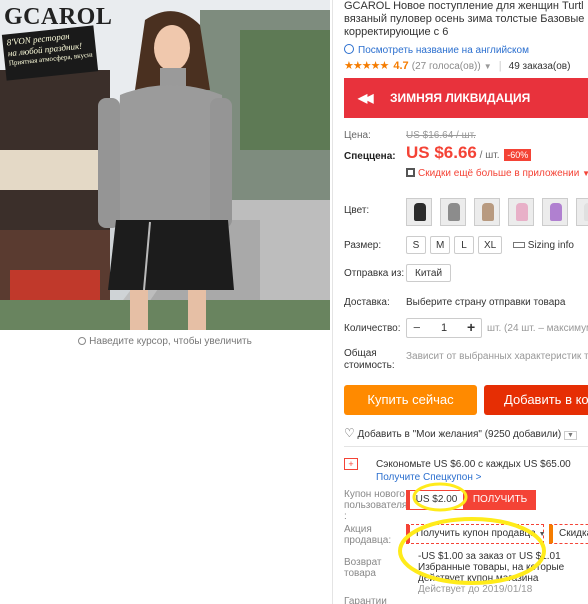 The image size is (588, 604). I want to click on rating-value: 4.7, so click(401, 66).